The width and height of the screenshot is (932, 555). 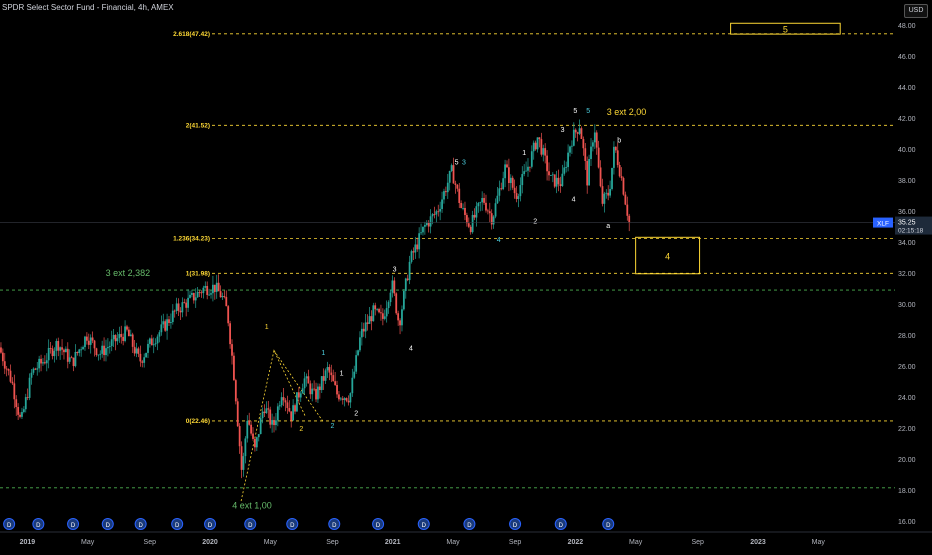 I want to click on x-tick-label: 2019, so click(x=28, y=542).